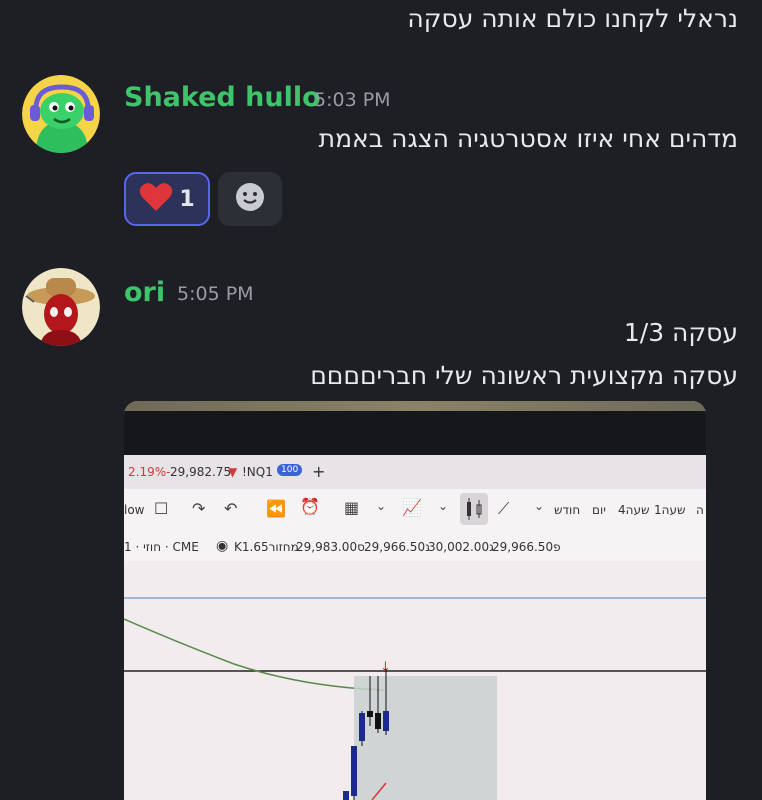  I want to click on low-value: 29,966.50נ, so click(397, 547).